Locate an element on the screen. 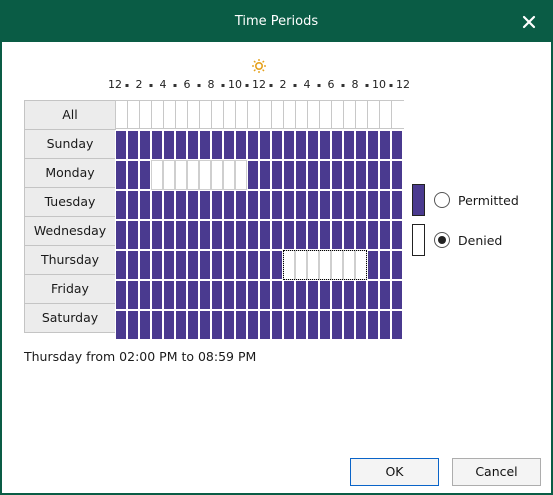 This screenshot has width=553, height=495. day-tuesday-button: Tuesday is located at coordinates (70, 202).